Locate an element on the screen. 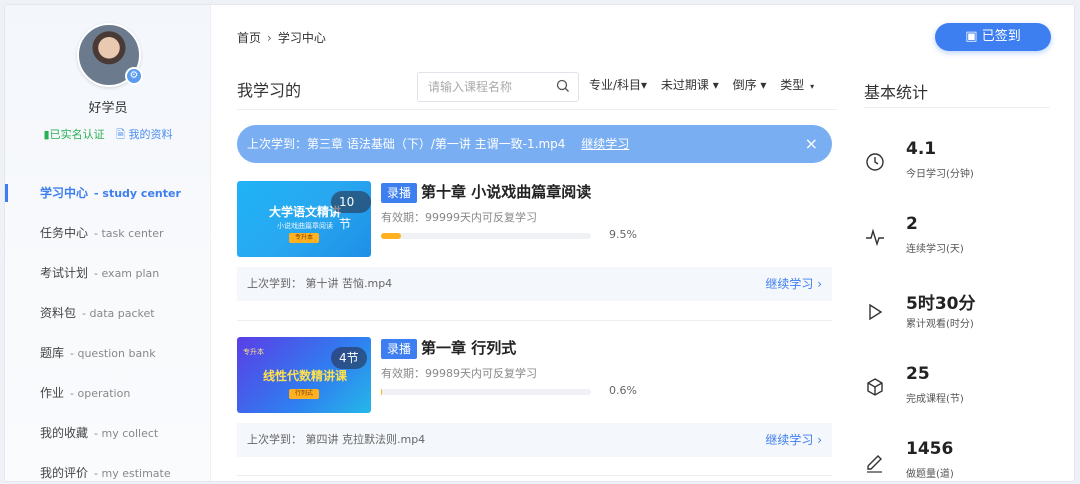 The height and width of the screenshot is (484, 1080). nav-label: 考试计划 is located at coordinates (64, 273).